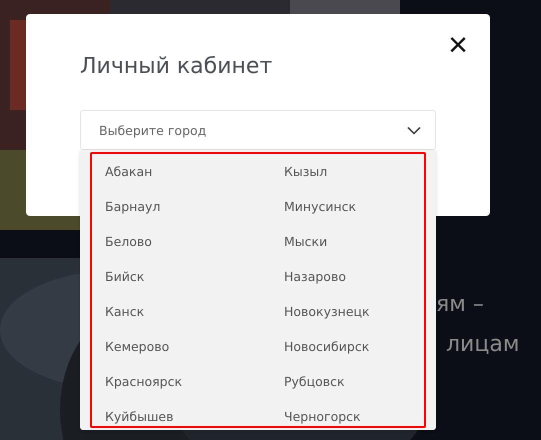 This screenshot has height=440, width=541. I want to click on city-option: Кызыл, so click(306, 171).